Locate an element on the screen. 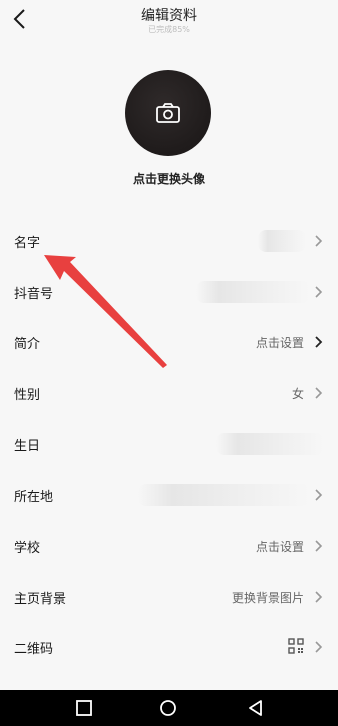  recent-apps-icon is located at coordinates (84, 708).